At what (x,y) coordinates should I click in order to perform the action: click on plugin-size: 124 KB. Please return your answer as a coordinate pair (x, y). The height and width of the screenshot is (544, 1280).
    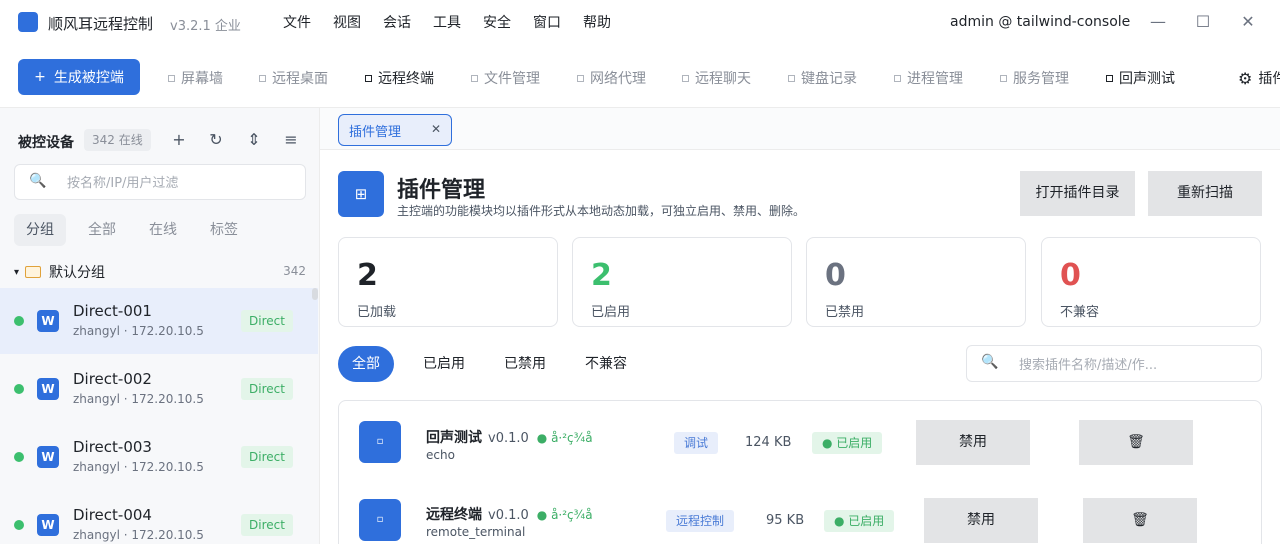
    Looking at the image, I should click on (768, 442).